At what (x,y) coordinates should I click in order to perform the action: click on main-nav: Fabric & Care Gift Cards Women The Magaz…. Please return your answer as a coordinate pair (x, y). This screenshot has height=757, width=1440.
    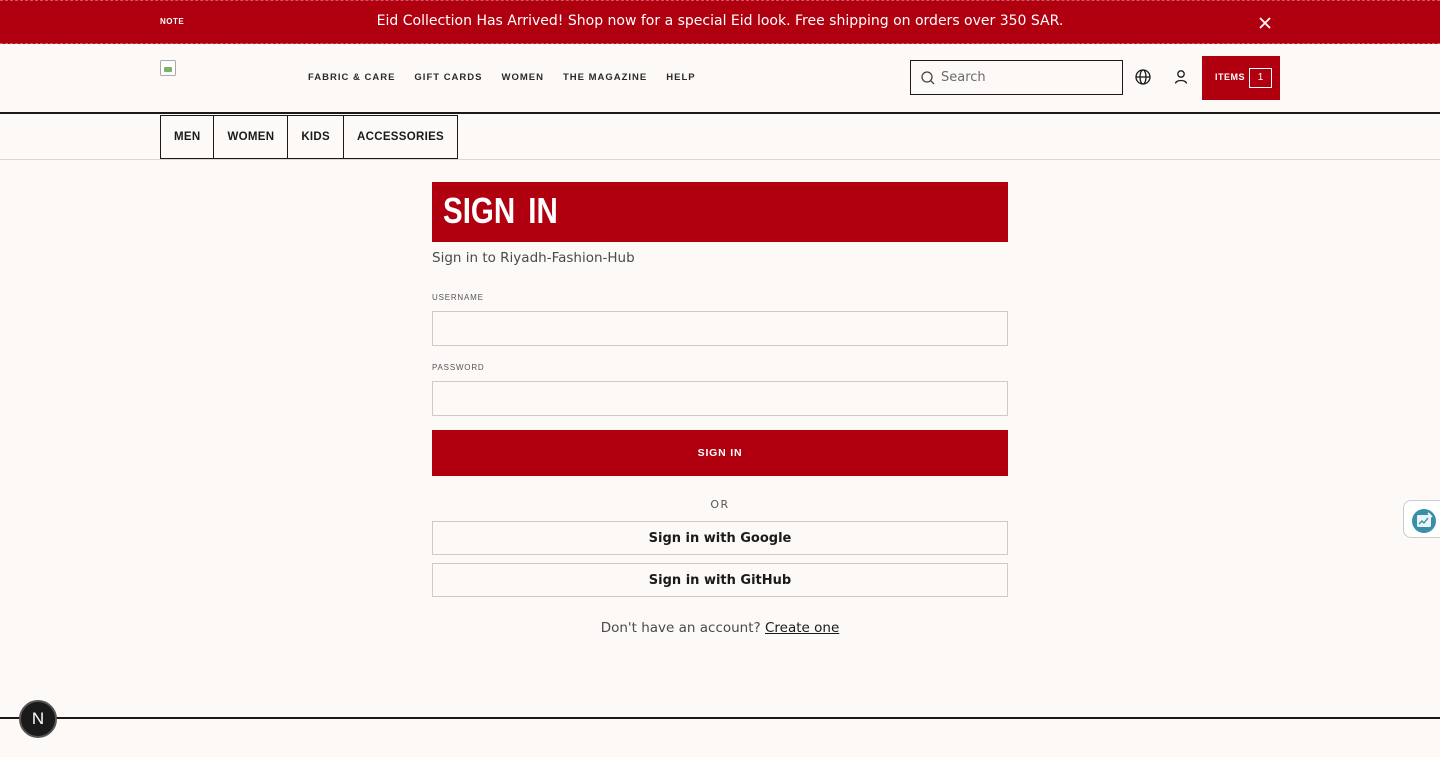
    Looking at the image, I should click on (511, 77).